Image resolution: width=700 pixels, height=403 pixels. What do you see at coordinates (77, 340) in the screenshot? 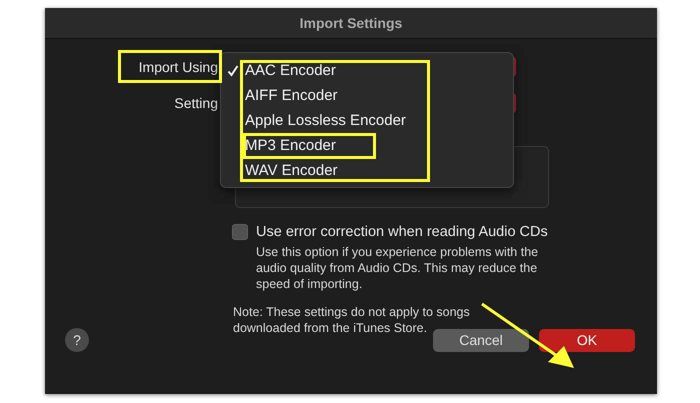
I see `help-button: ?` at bounding box center [77, 340].